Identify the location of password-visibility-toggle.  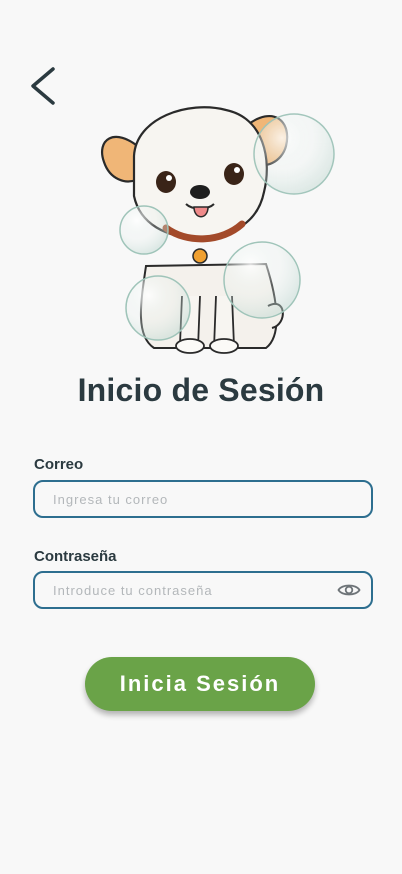
(349, 590).